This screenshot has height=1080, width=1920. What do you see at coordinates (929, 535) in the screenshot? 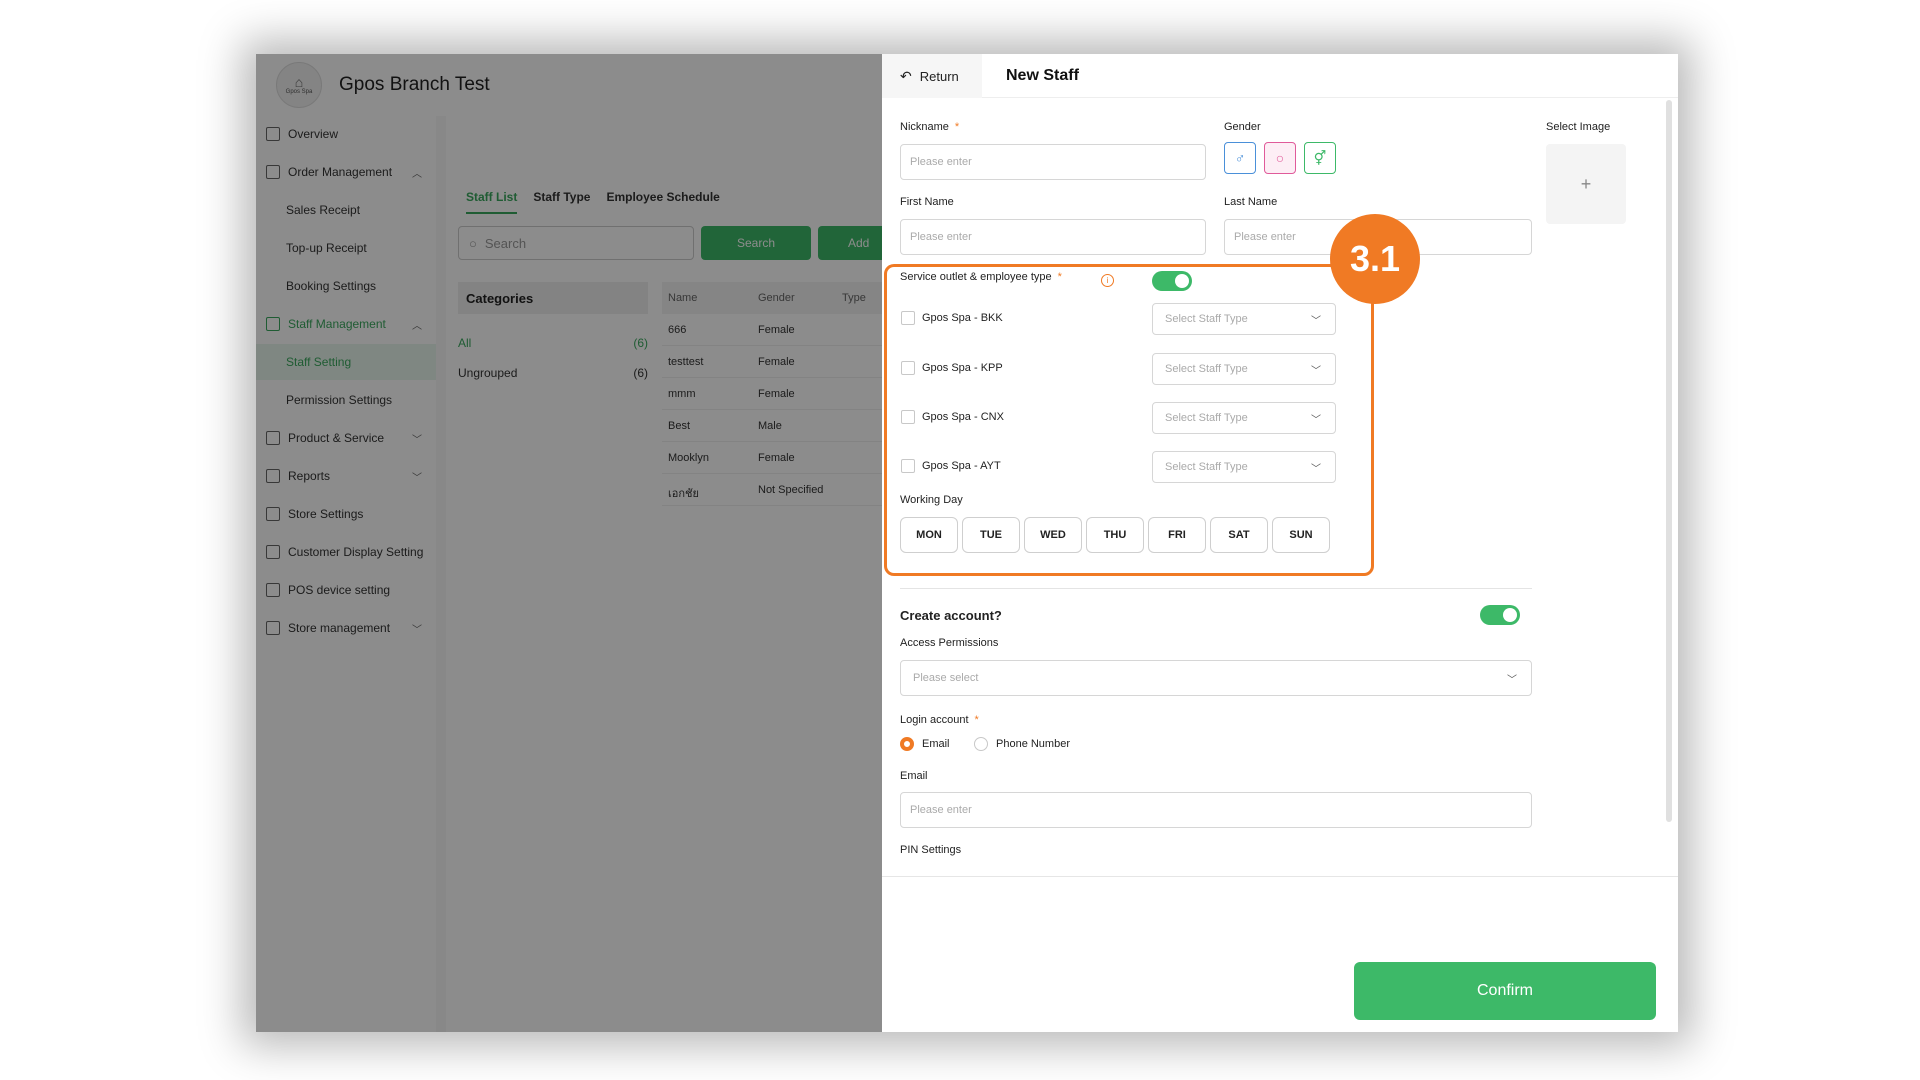
I see `day-mon: MON` at bounding box center [929, 535].